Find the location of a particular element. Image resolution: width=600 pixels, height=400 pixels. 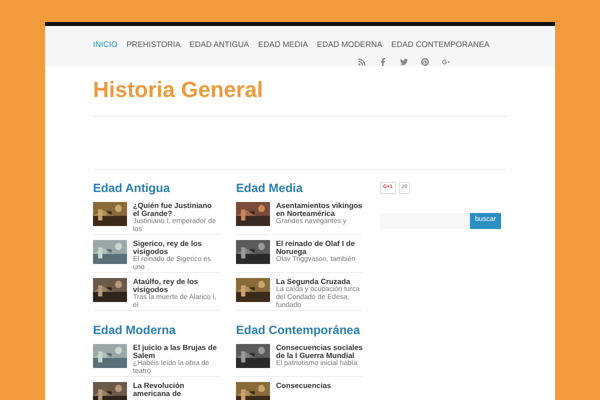

section-heading: Edad Antigua is located at coordinates (156, 188).